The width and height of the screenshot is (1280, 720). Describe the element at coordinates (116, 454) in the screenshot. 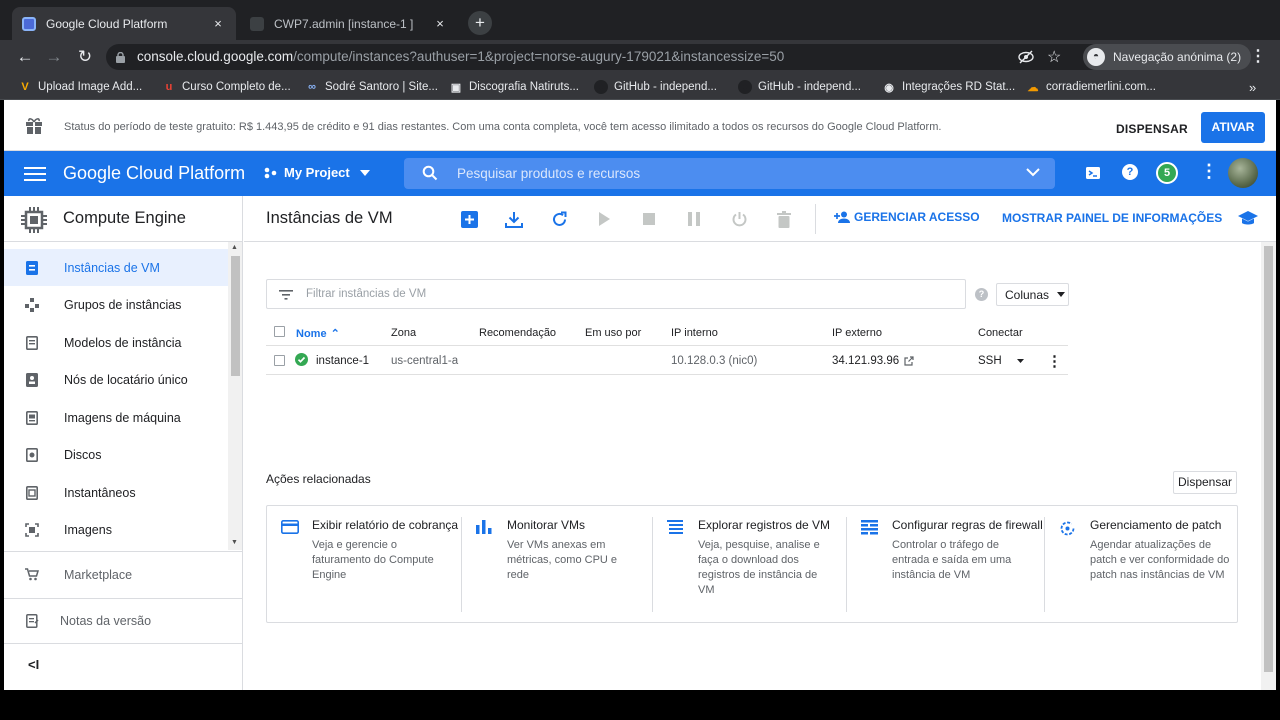

I see `sidebar-item-disks: Discos` at that location.